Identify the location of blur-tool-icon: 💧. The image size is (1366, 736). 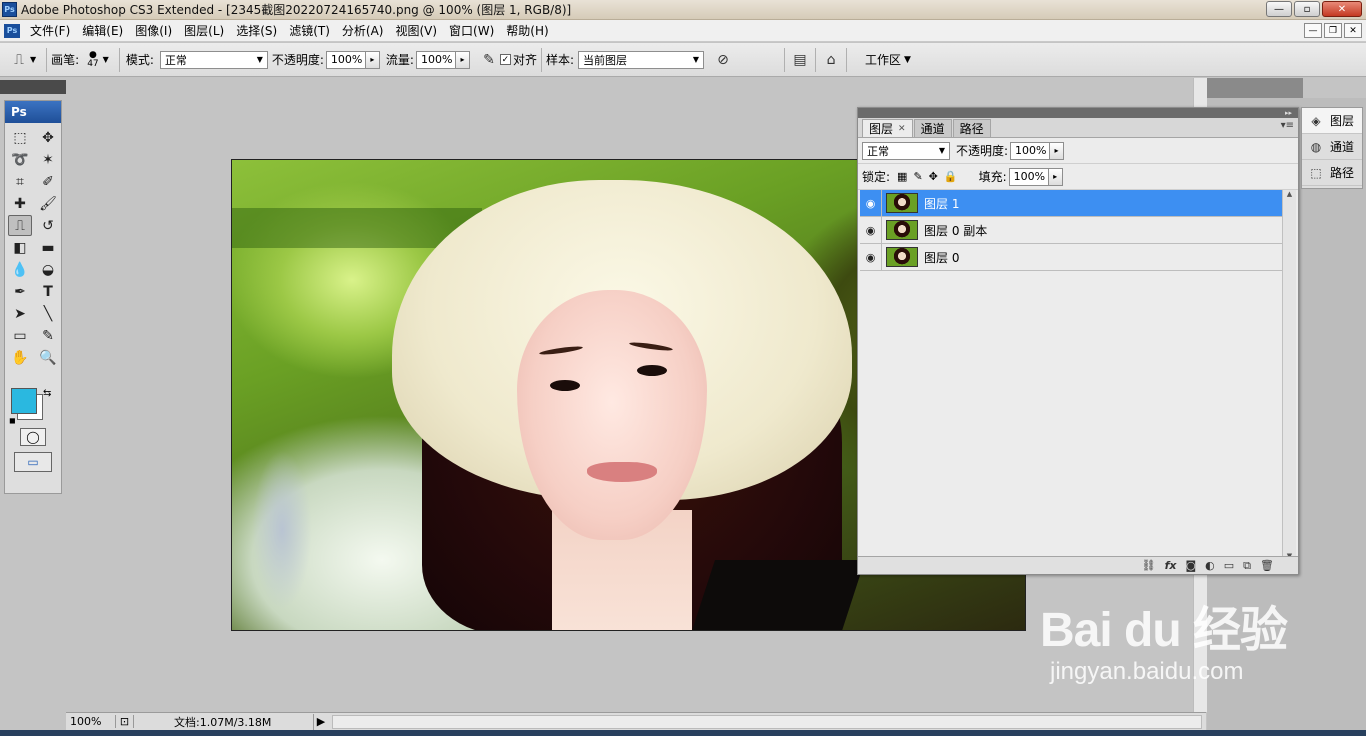
(20, 269).